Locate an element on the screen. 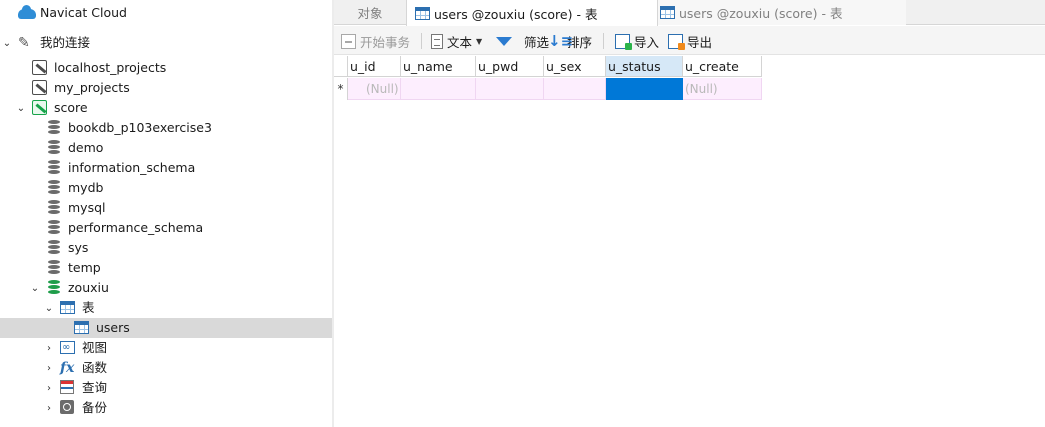  tree-item-database-zouxiu: ⌄ zouxiu is located at coordinates (166, 288).